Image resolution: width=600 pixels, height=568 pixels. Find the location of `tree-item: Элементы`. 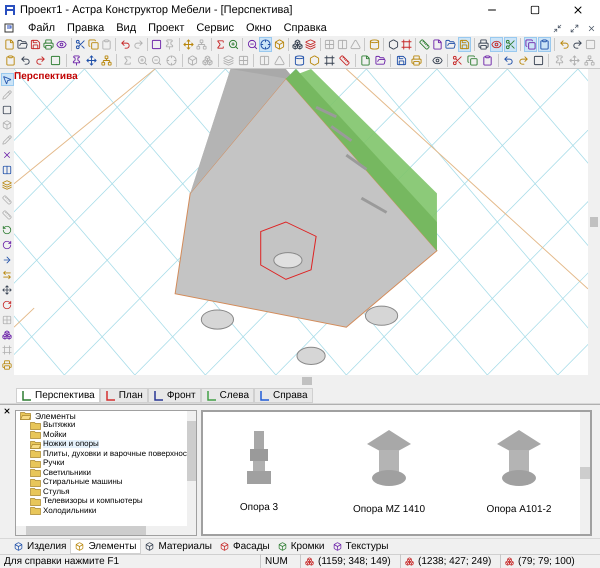

tree-item: Элементы is located at coordinates (55, 416).